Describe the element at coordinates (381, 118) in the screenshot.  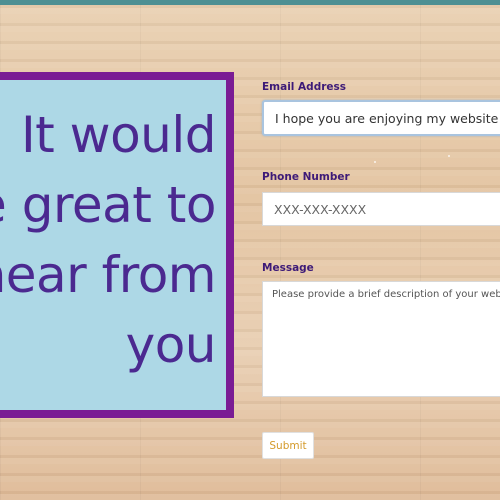
I see `email-field` at that location.